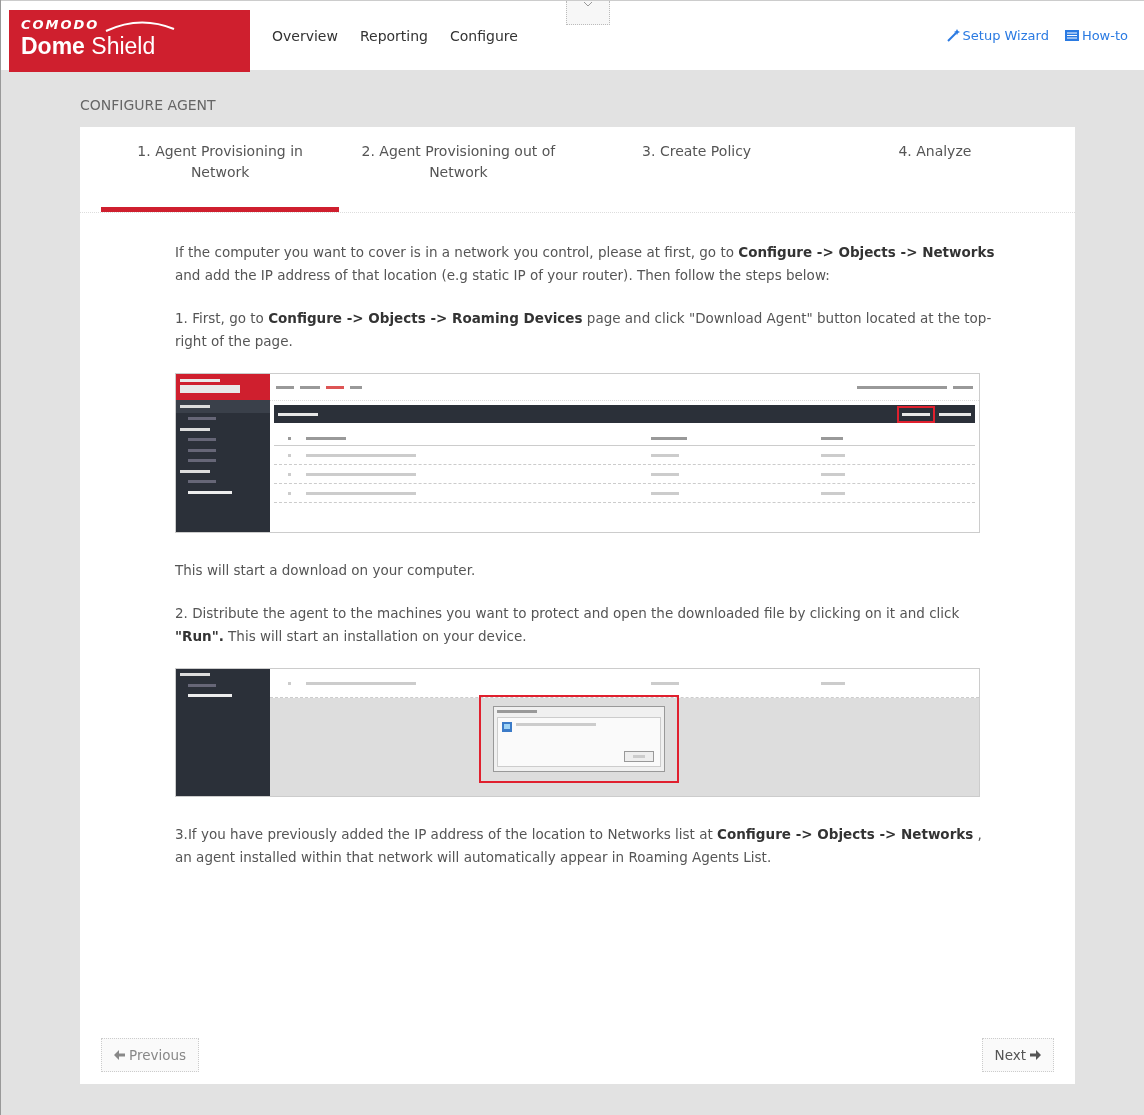 This screenshot has width=1144, height=1115. What do you see at coordinates (579, 846) in the screenshot?
I see `instruction-text: 3.If you have previously added the IP address of the location to Networks list at Configure -> Objects -> Networks , an agent installed within that network will automatically appear in Roaming Agents List.` at bounding box center [579, 846].